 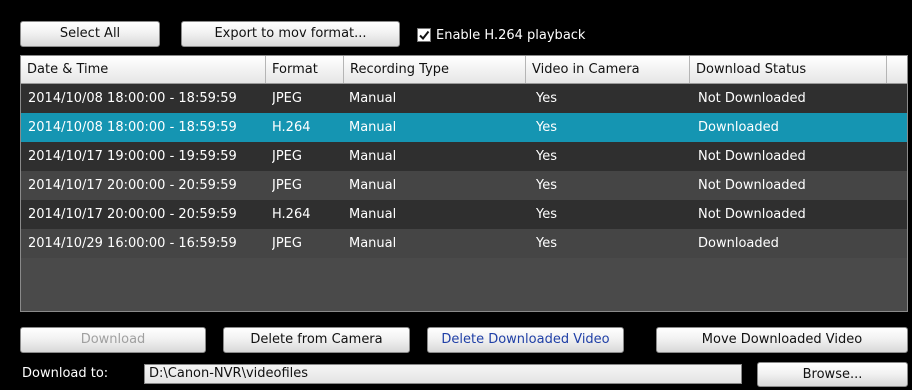 What do you see at coordinates (443, 374) in the screenshot?
I see `download-path-field: D:\Canon-NVR\videofiles` at bounding box center [443, 374].